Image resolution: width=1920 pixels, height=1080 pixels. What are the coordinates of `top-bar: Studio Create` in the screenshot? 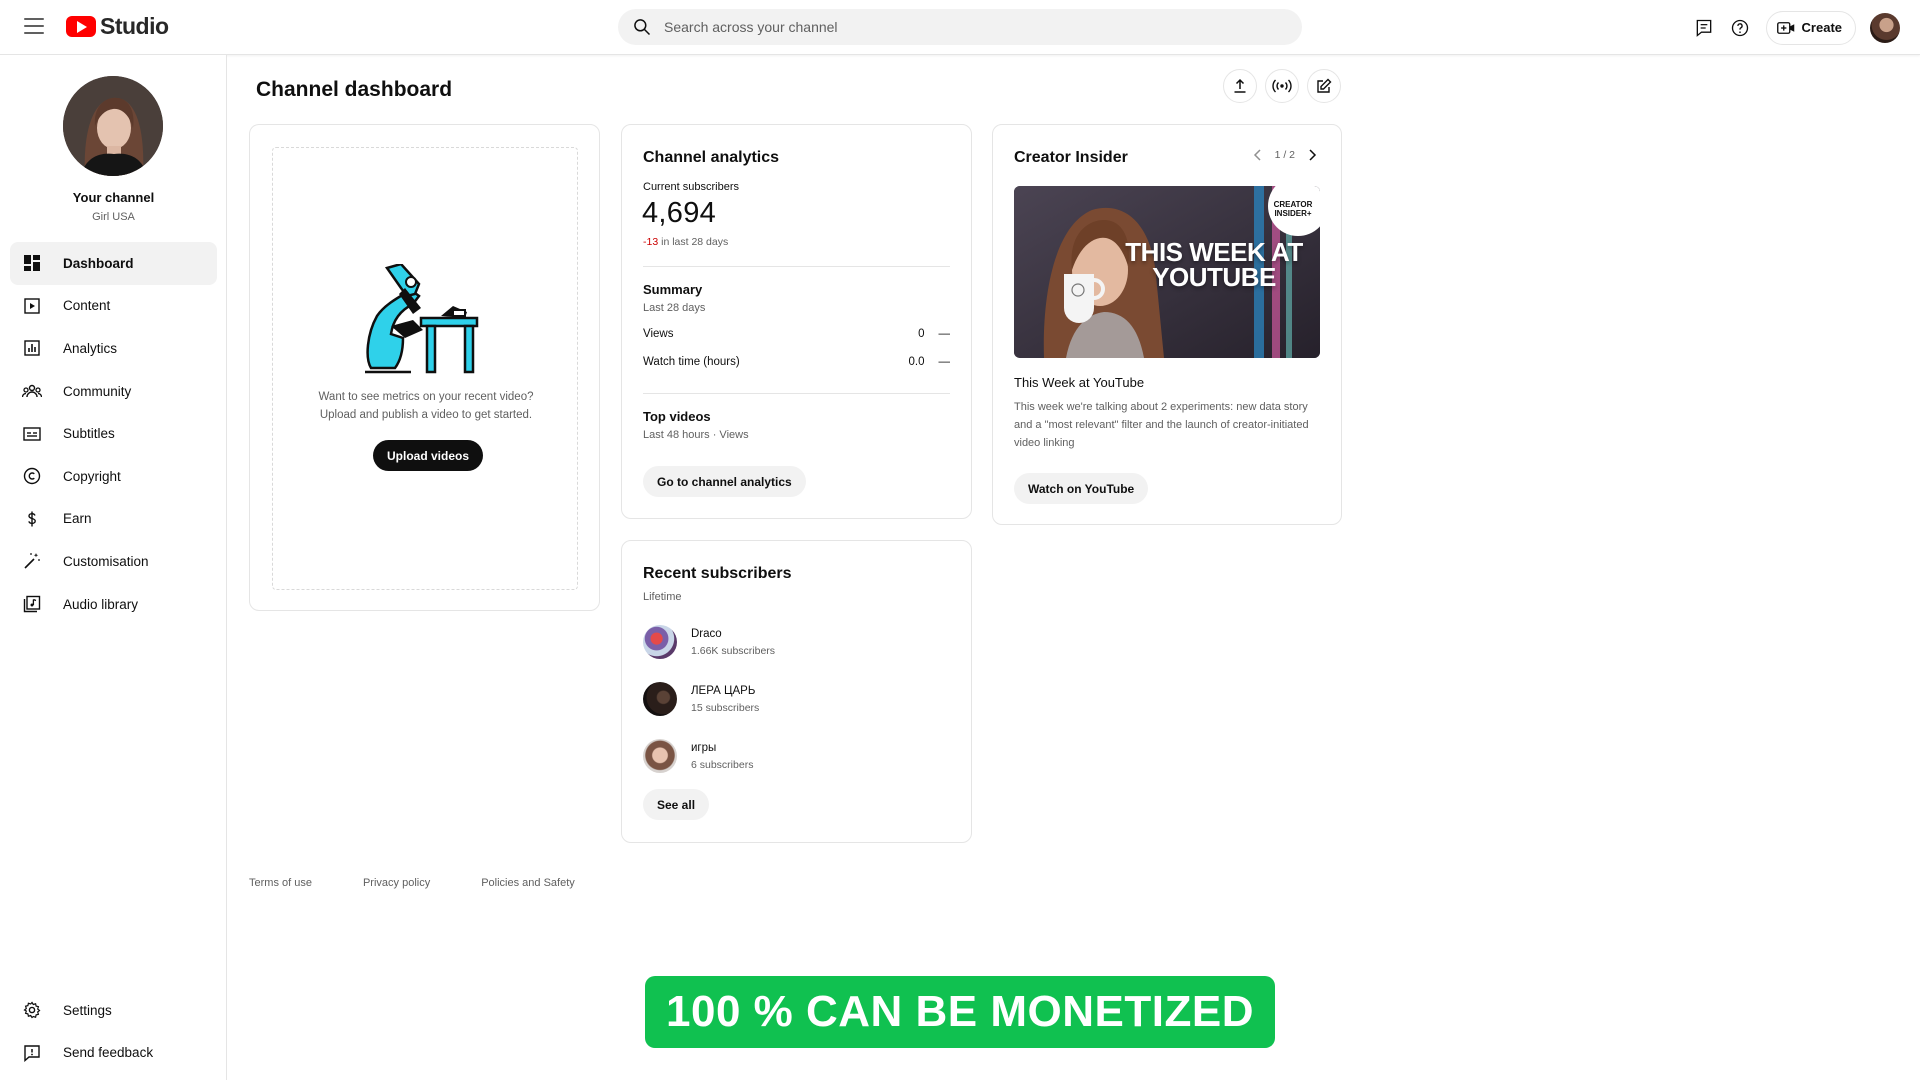 It's located at (960, 27).